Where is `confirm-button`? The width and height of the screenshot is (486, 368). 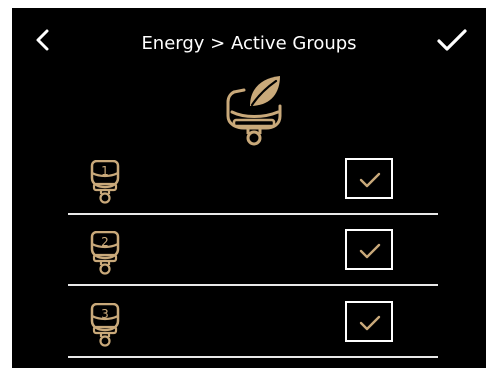 confirm-button is located at coordinates (452, 41).